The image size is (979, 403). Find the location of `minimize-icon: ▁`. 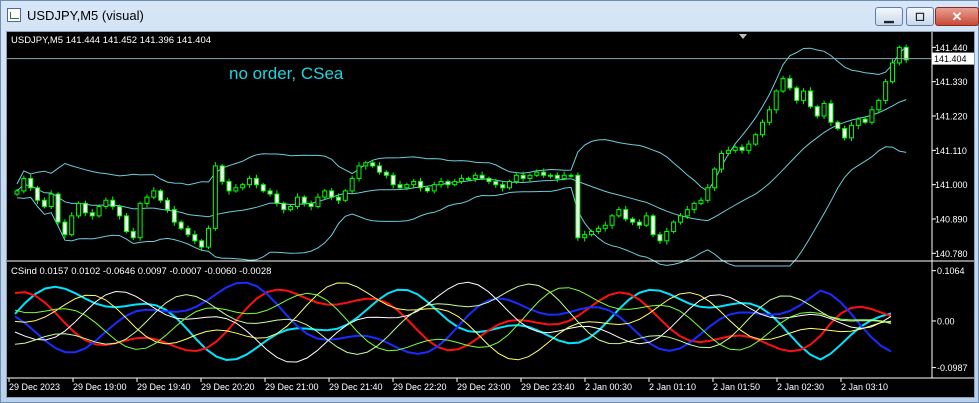

minimize-icon: ▁ is located at coordinates (889, 16).